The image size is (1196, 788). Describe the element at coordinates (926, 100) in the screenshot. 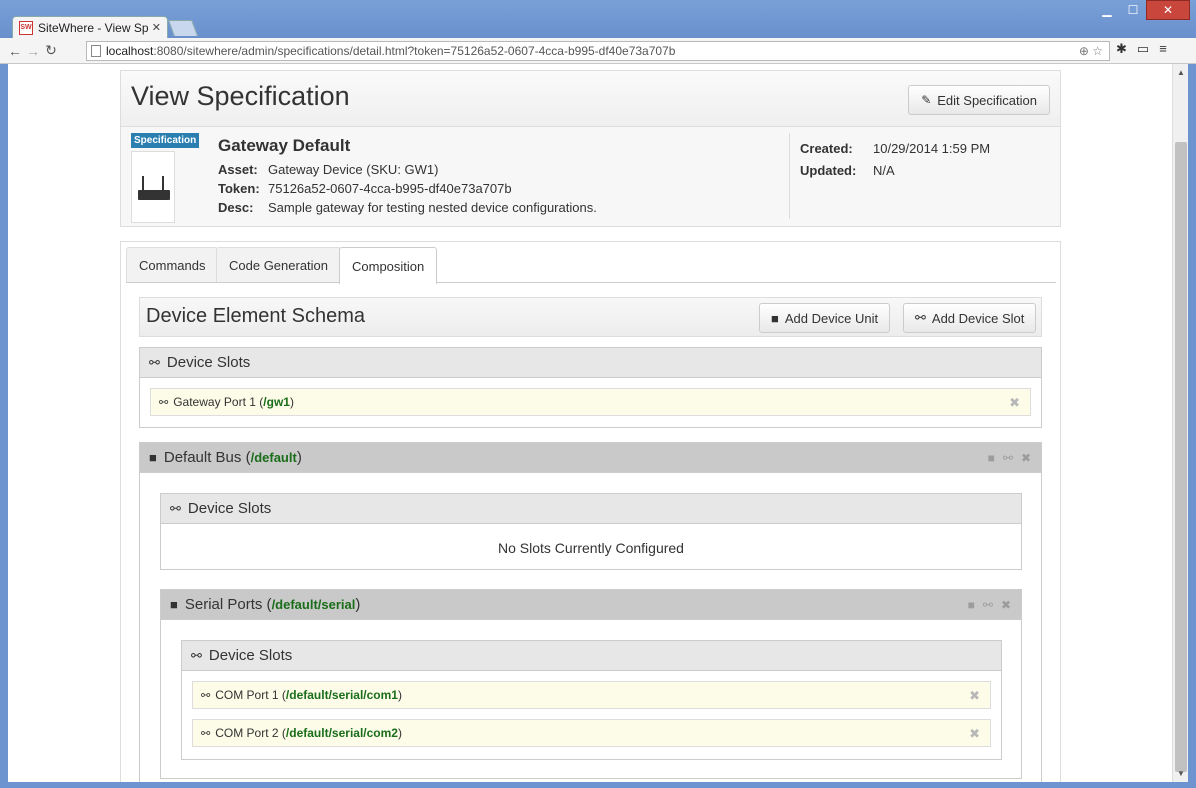

I see `pencil-icon: ✎` at that location.